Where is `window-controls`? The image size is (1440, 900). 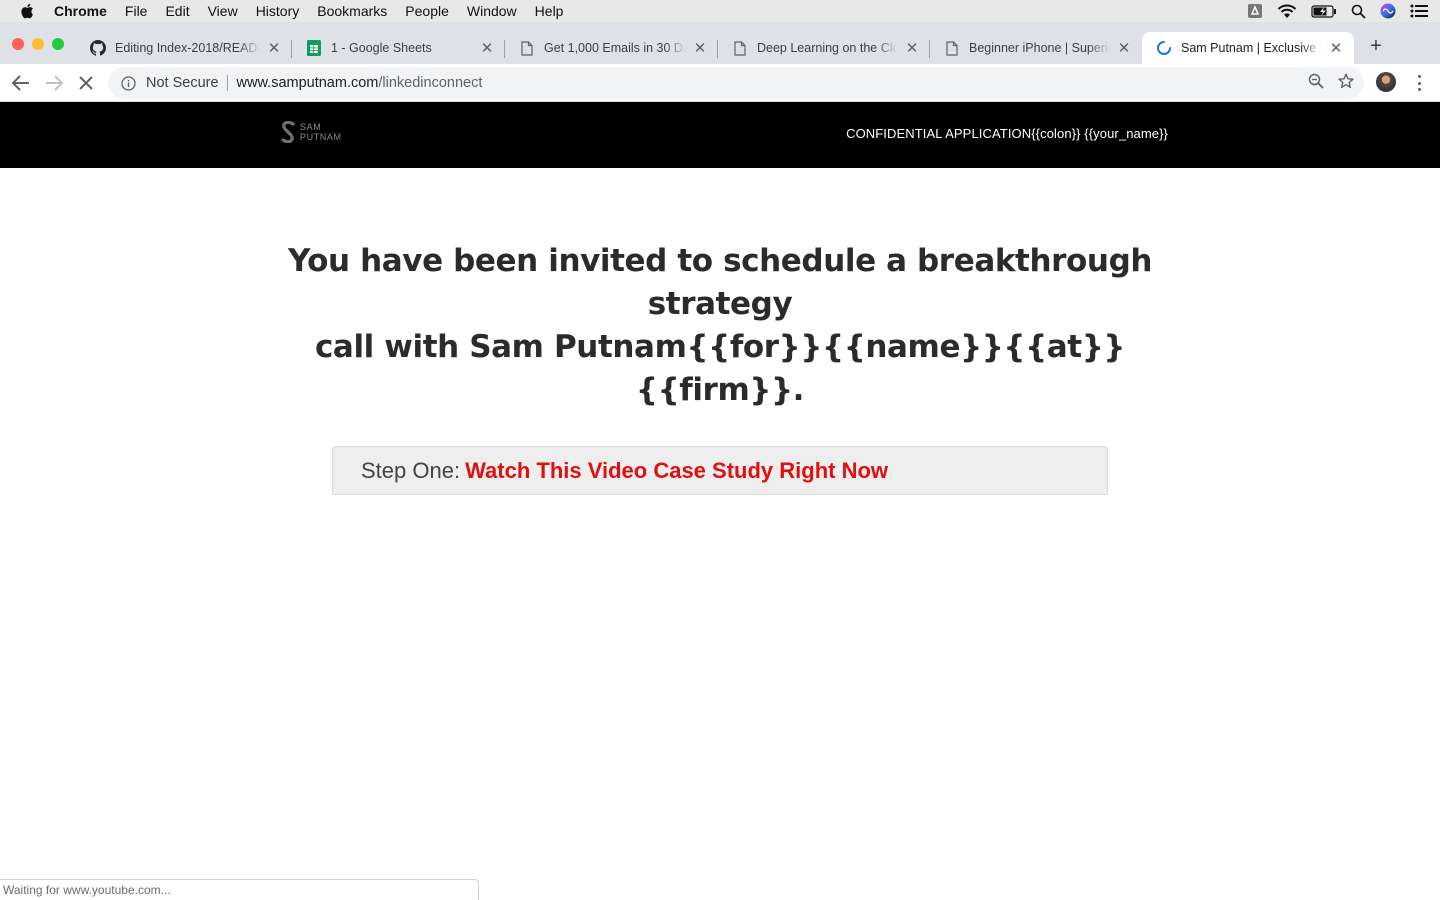
window-controls is located at coordinates (38, 44).